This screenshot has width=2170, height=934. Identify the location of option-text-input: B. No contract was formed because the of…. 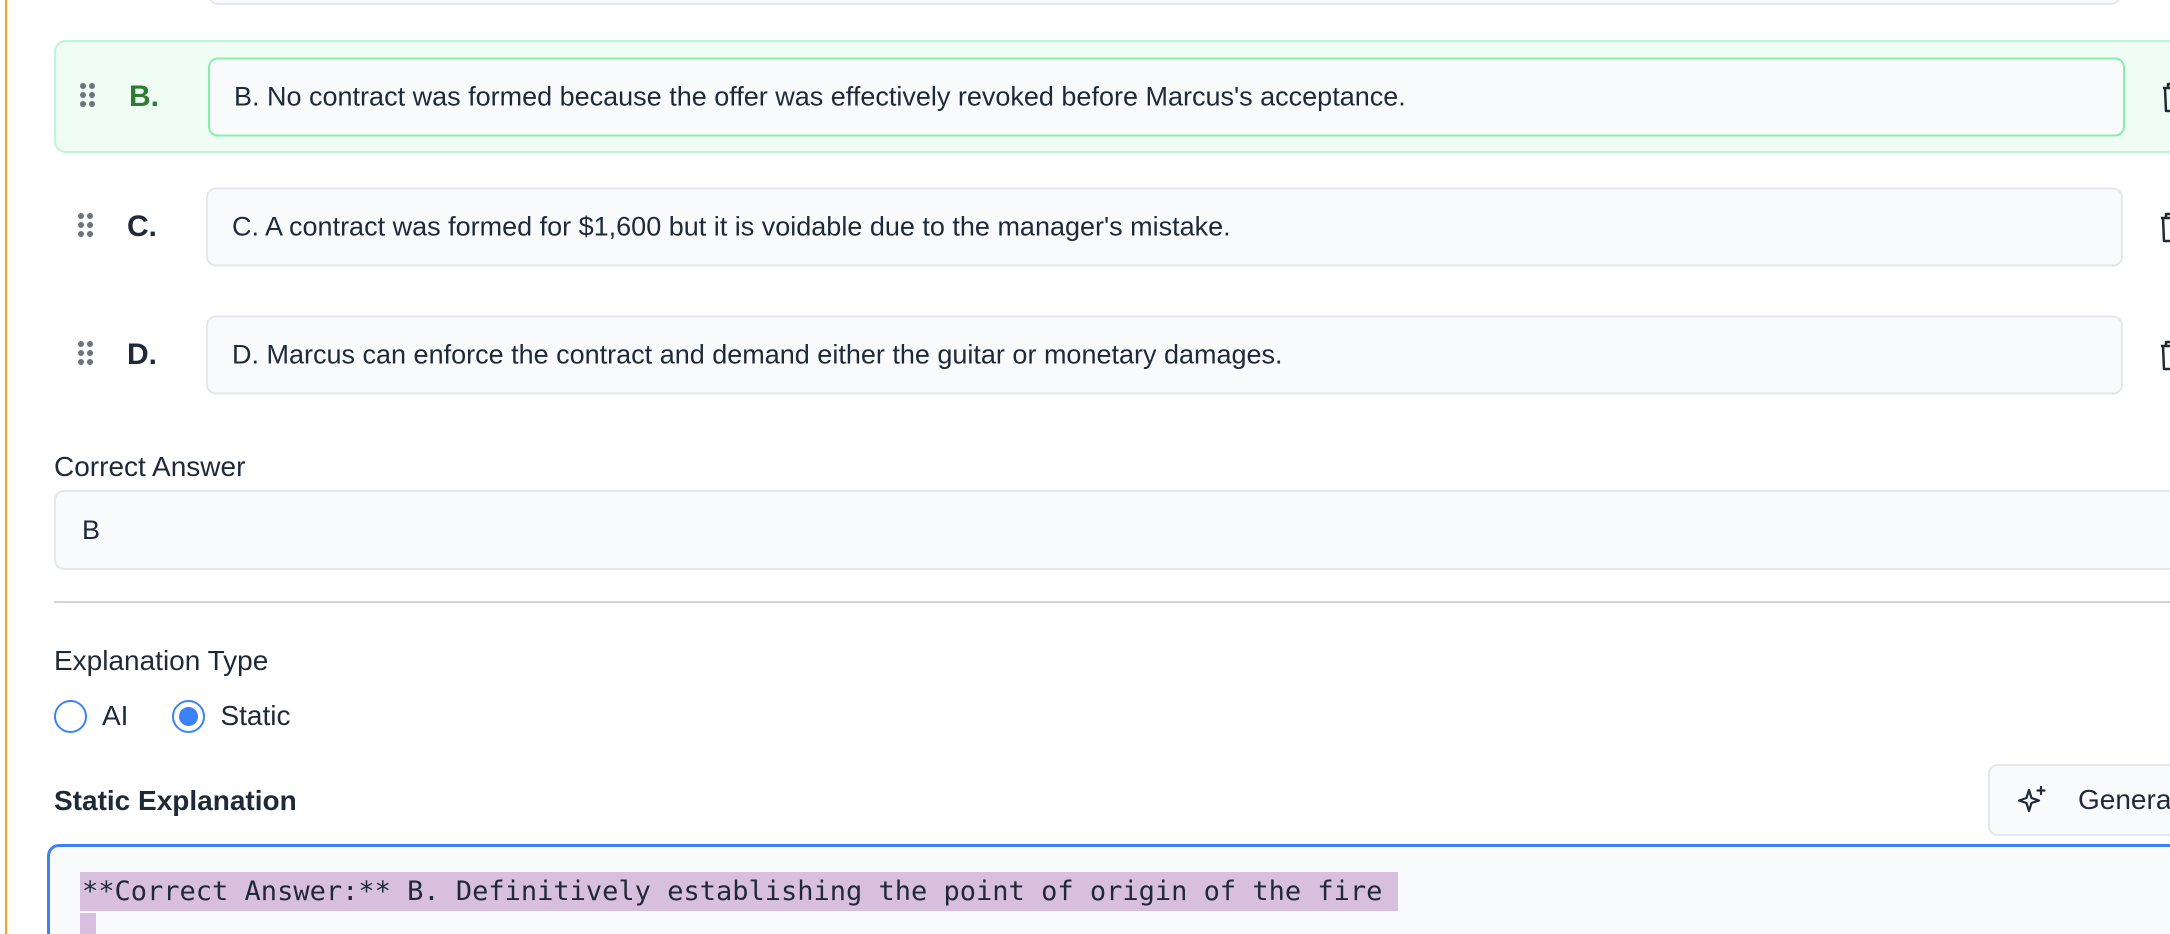
(1166, 96).